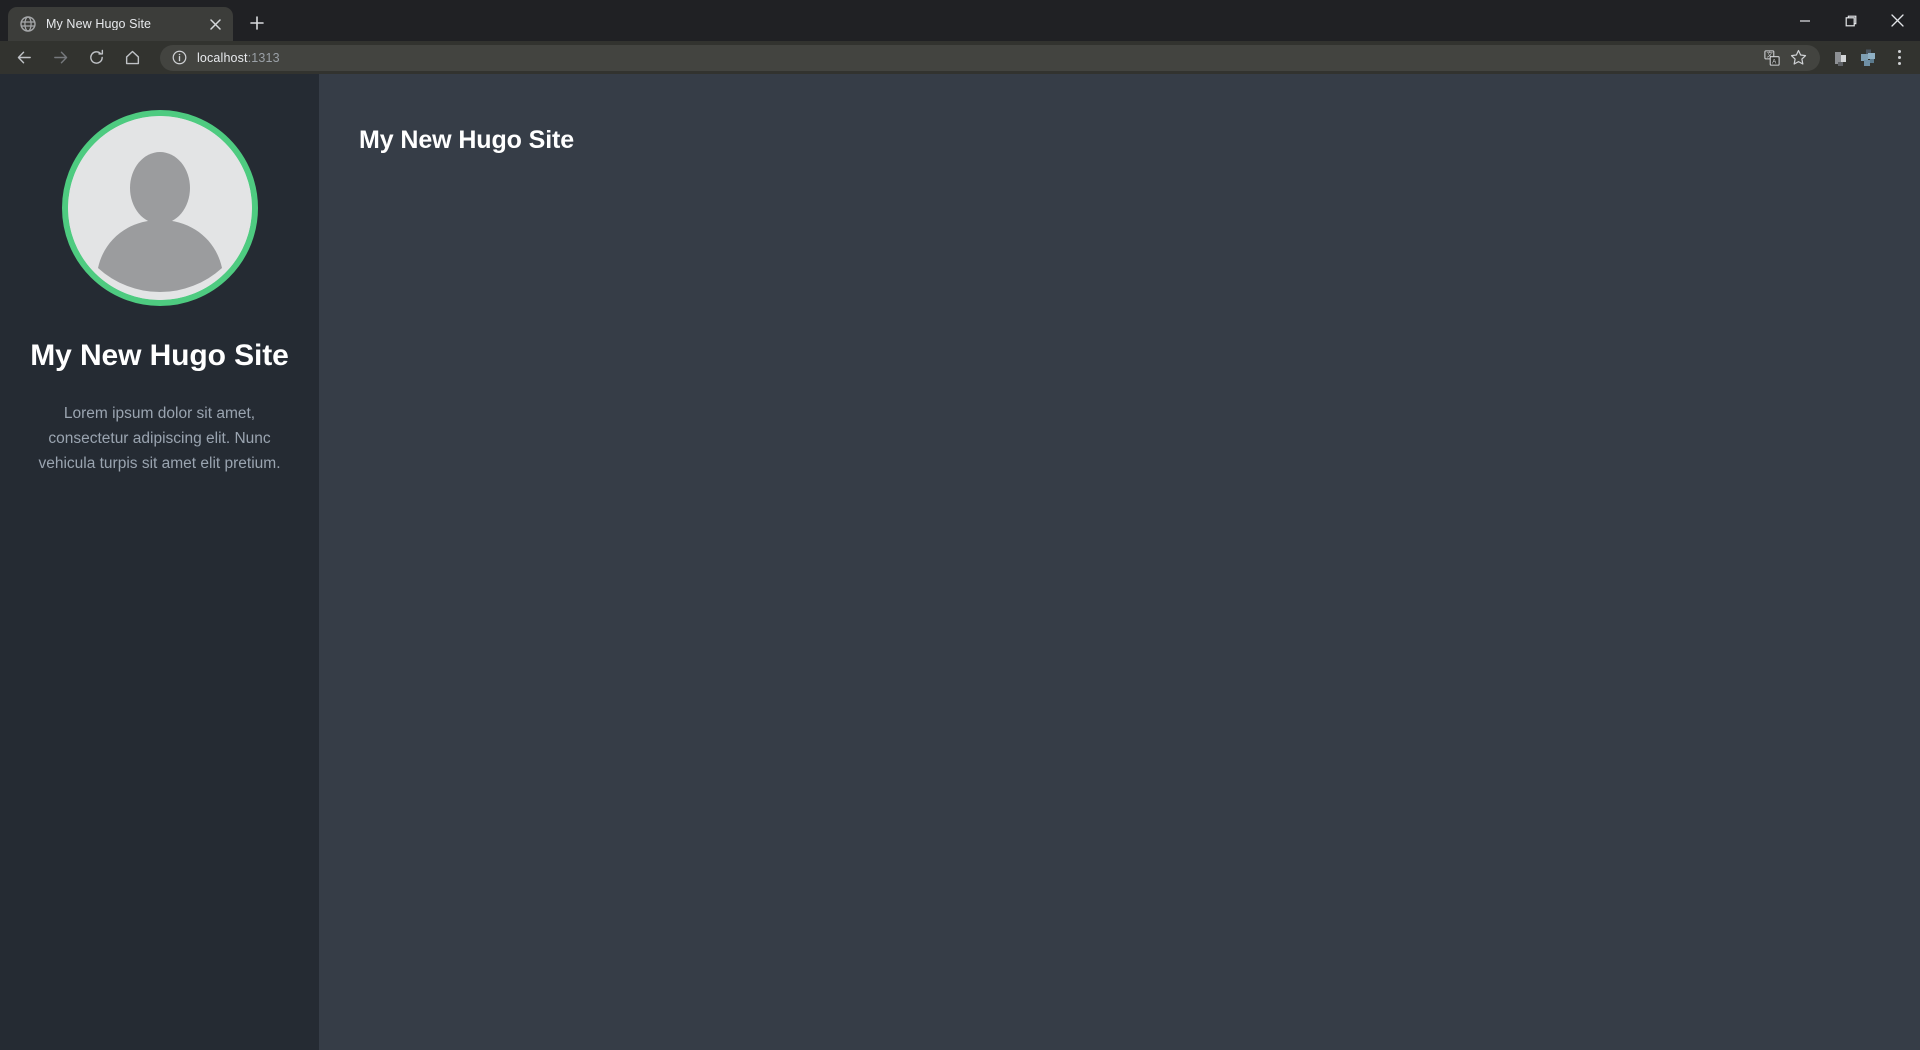 The image size is (1920, 1050). I want to click on globe-icon, so click(28, 24).